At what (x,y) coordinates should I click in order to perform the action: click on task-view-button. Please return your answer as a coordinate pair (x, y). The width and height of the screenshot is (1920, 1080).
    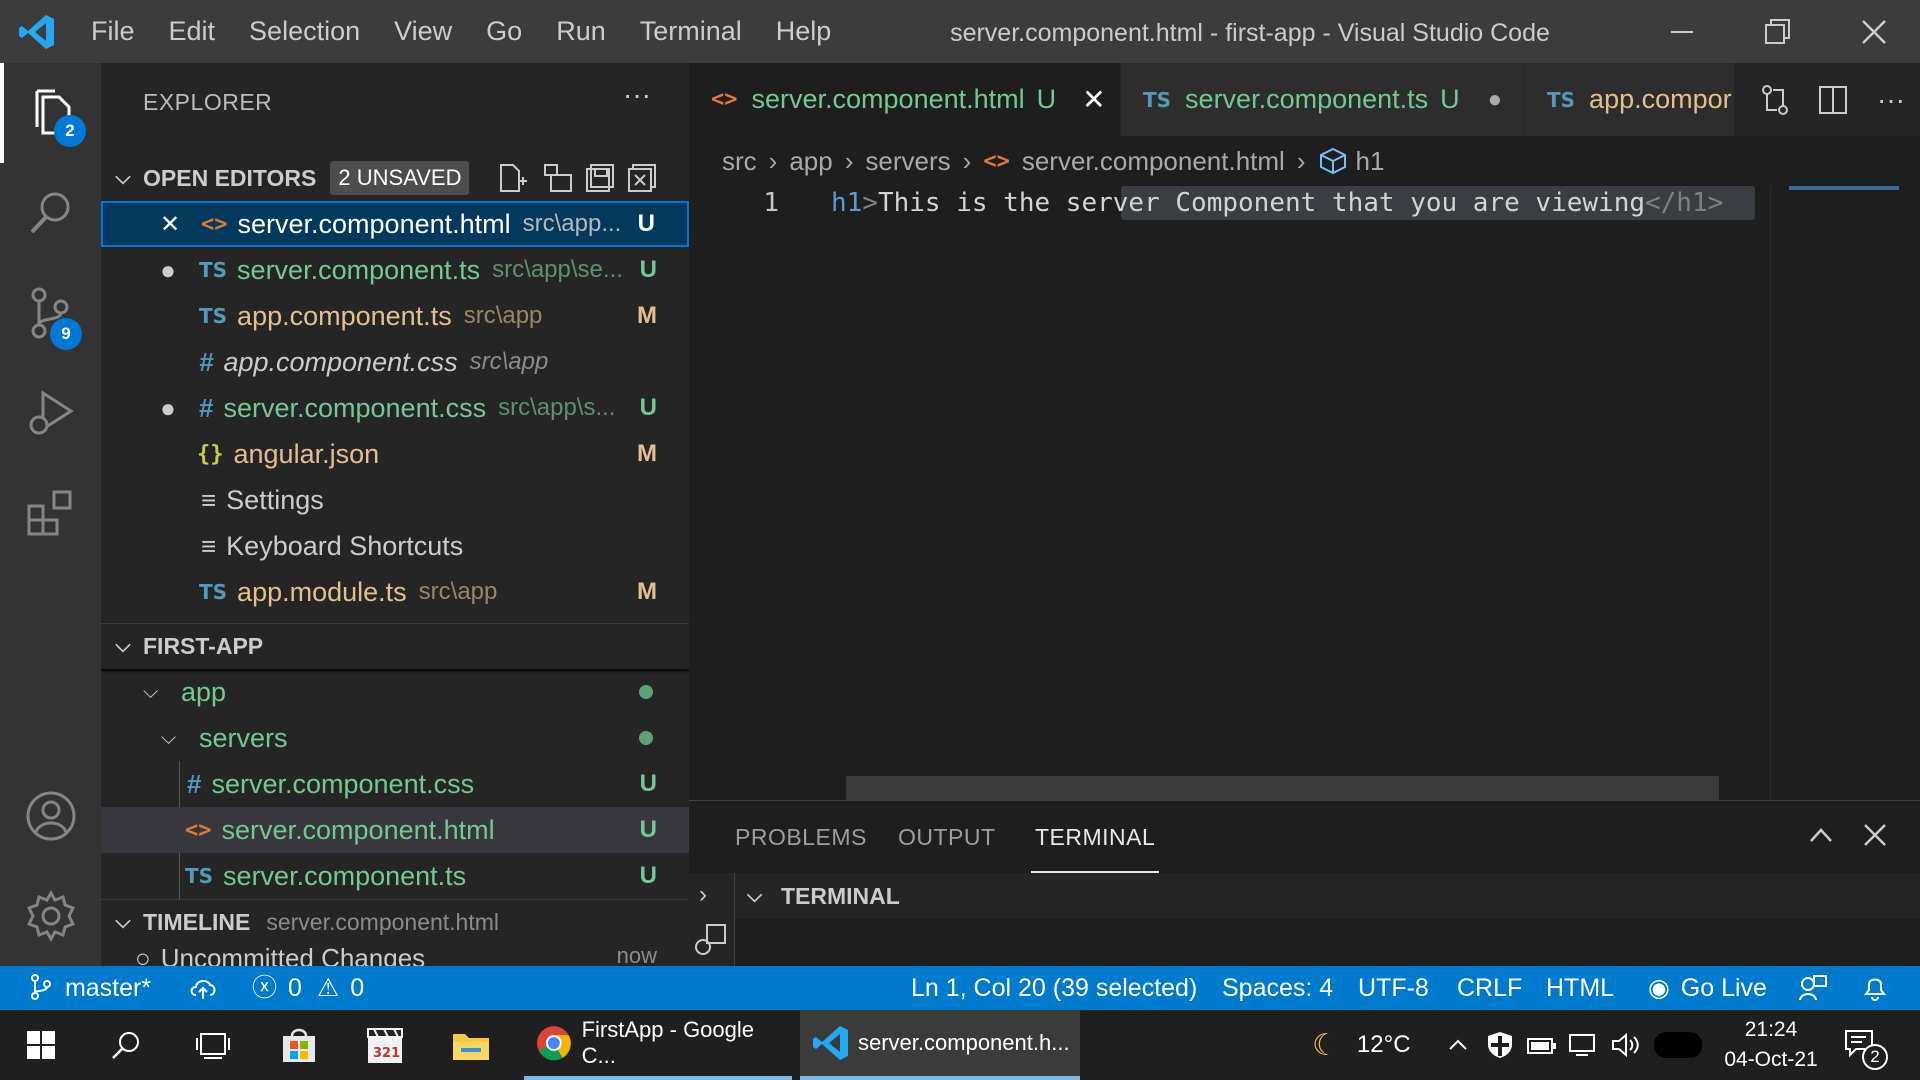
    Looking at the image, I should click on (213, 1045).